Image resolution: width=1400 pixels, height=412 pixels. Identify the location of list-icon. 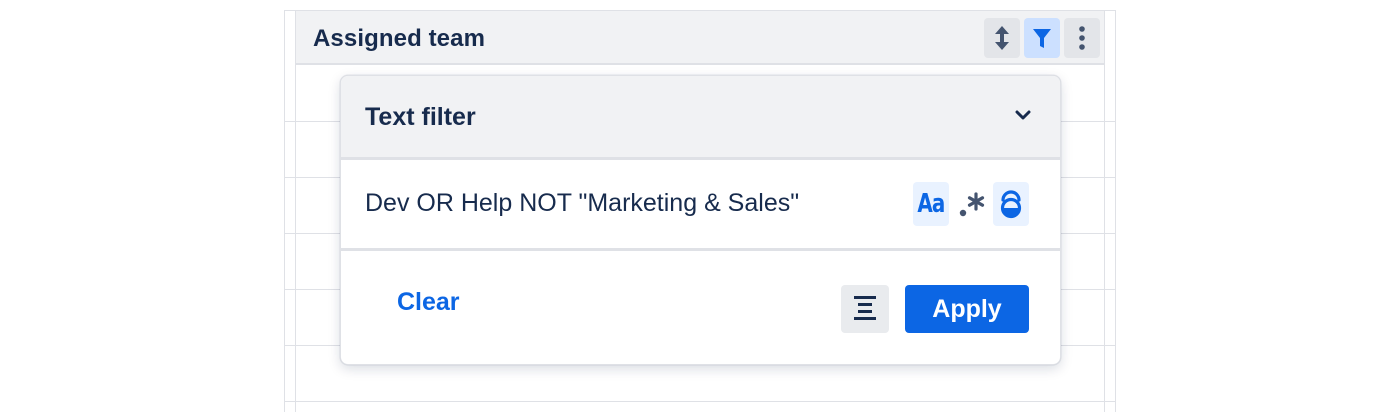
(865, 308).